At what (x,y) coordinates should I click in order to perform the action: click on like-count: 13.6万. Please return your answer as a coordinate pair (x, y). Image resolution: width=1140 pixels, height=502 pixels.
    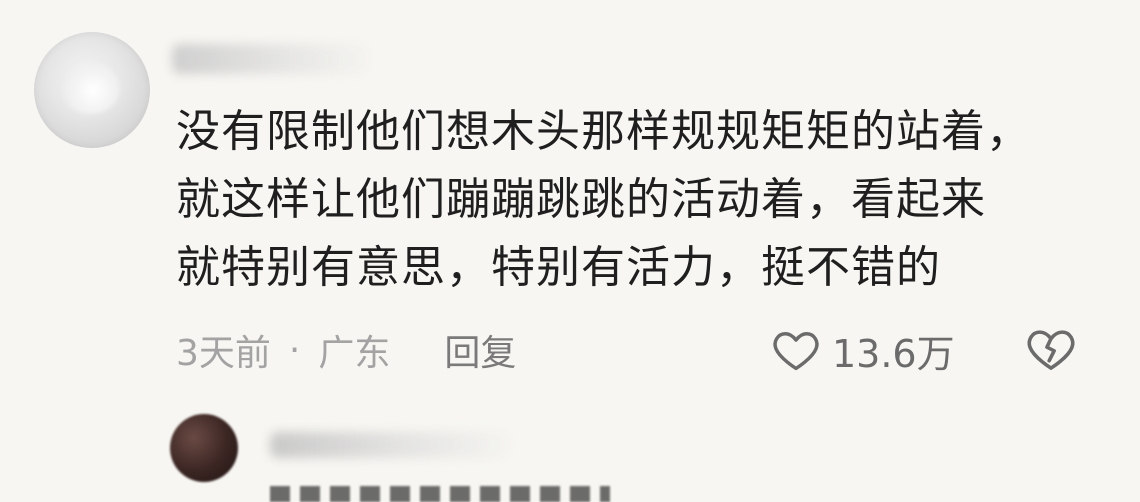
    Looking at the image, I should click on (893, 353).